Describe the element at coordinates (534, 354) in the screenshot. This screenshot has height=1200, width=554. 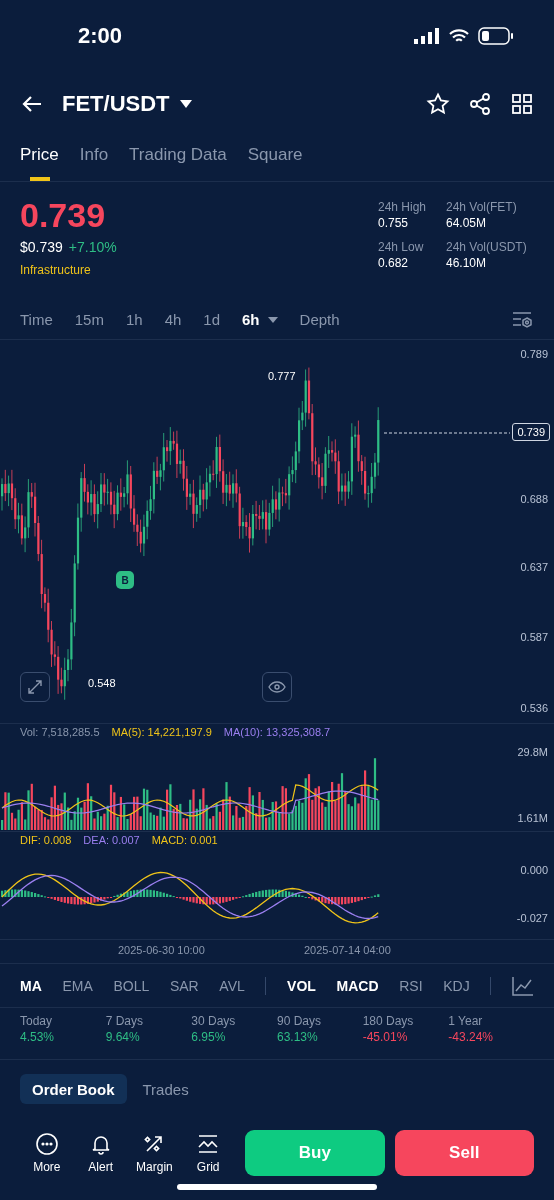
I see `axis-label: 0.789` at that location.